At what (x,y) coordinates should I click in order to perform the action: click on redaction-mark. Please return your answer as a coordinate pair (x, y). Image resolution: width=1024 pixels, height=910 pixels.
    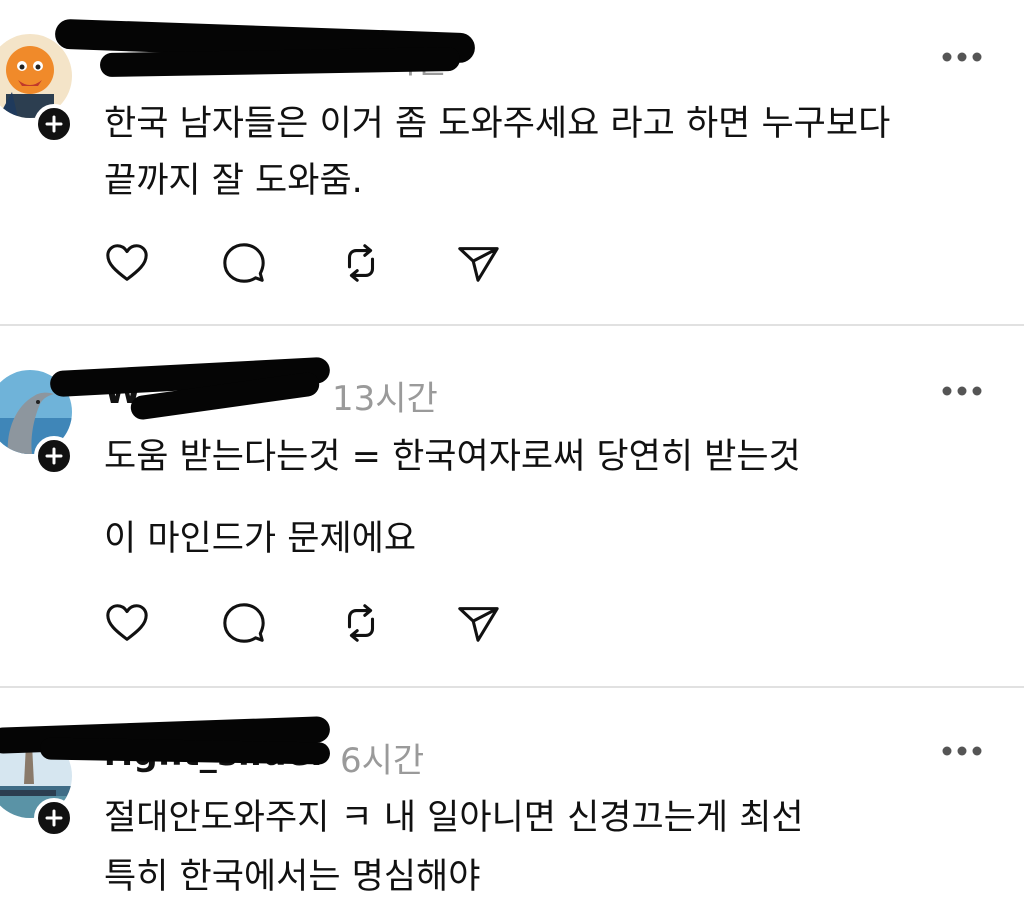
    Looking at the image, I should click on (185, 751).